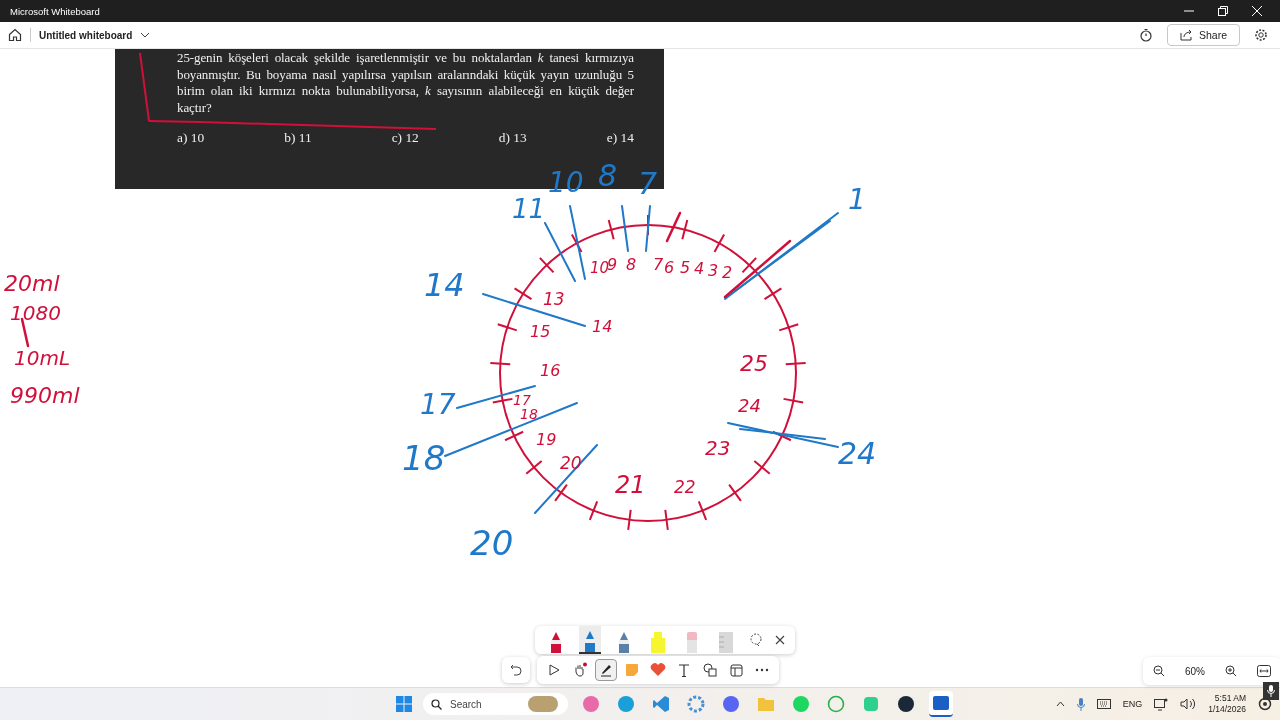 This screenshot has width=1280, height=720. What do you see at coordinates (727, 273) in the screenshot?
I see `ink-label: 2` at bounding box center [727, 273].